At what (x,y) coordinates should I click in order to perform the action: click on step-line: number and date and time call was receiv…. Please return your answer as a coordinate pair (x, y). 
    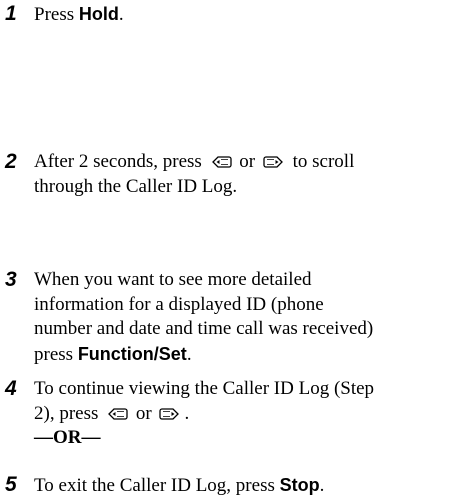
    Looking at the image, I should click on (204, 328).